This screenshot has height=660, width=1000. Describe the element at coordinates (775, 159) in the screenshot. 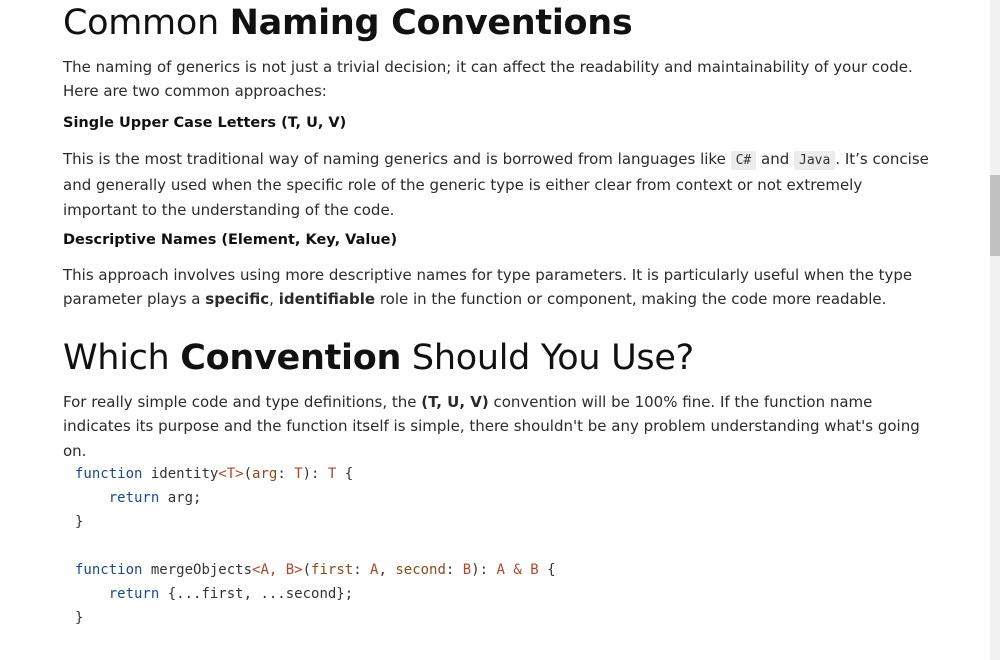

I see `paragraph-text: and` at that location.